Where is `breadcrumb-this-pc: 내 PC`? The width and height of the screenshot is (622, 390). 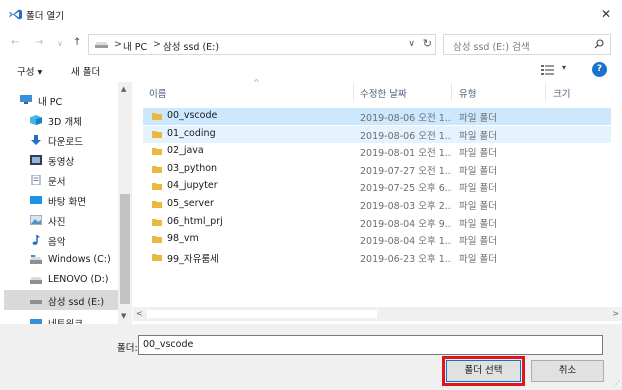 breadcrumb-this-pc: 내 PC is located at coordinates (135, 46).